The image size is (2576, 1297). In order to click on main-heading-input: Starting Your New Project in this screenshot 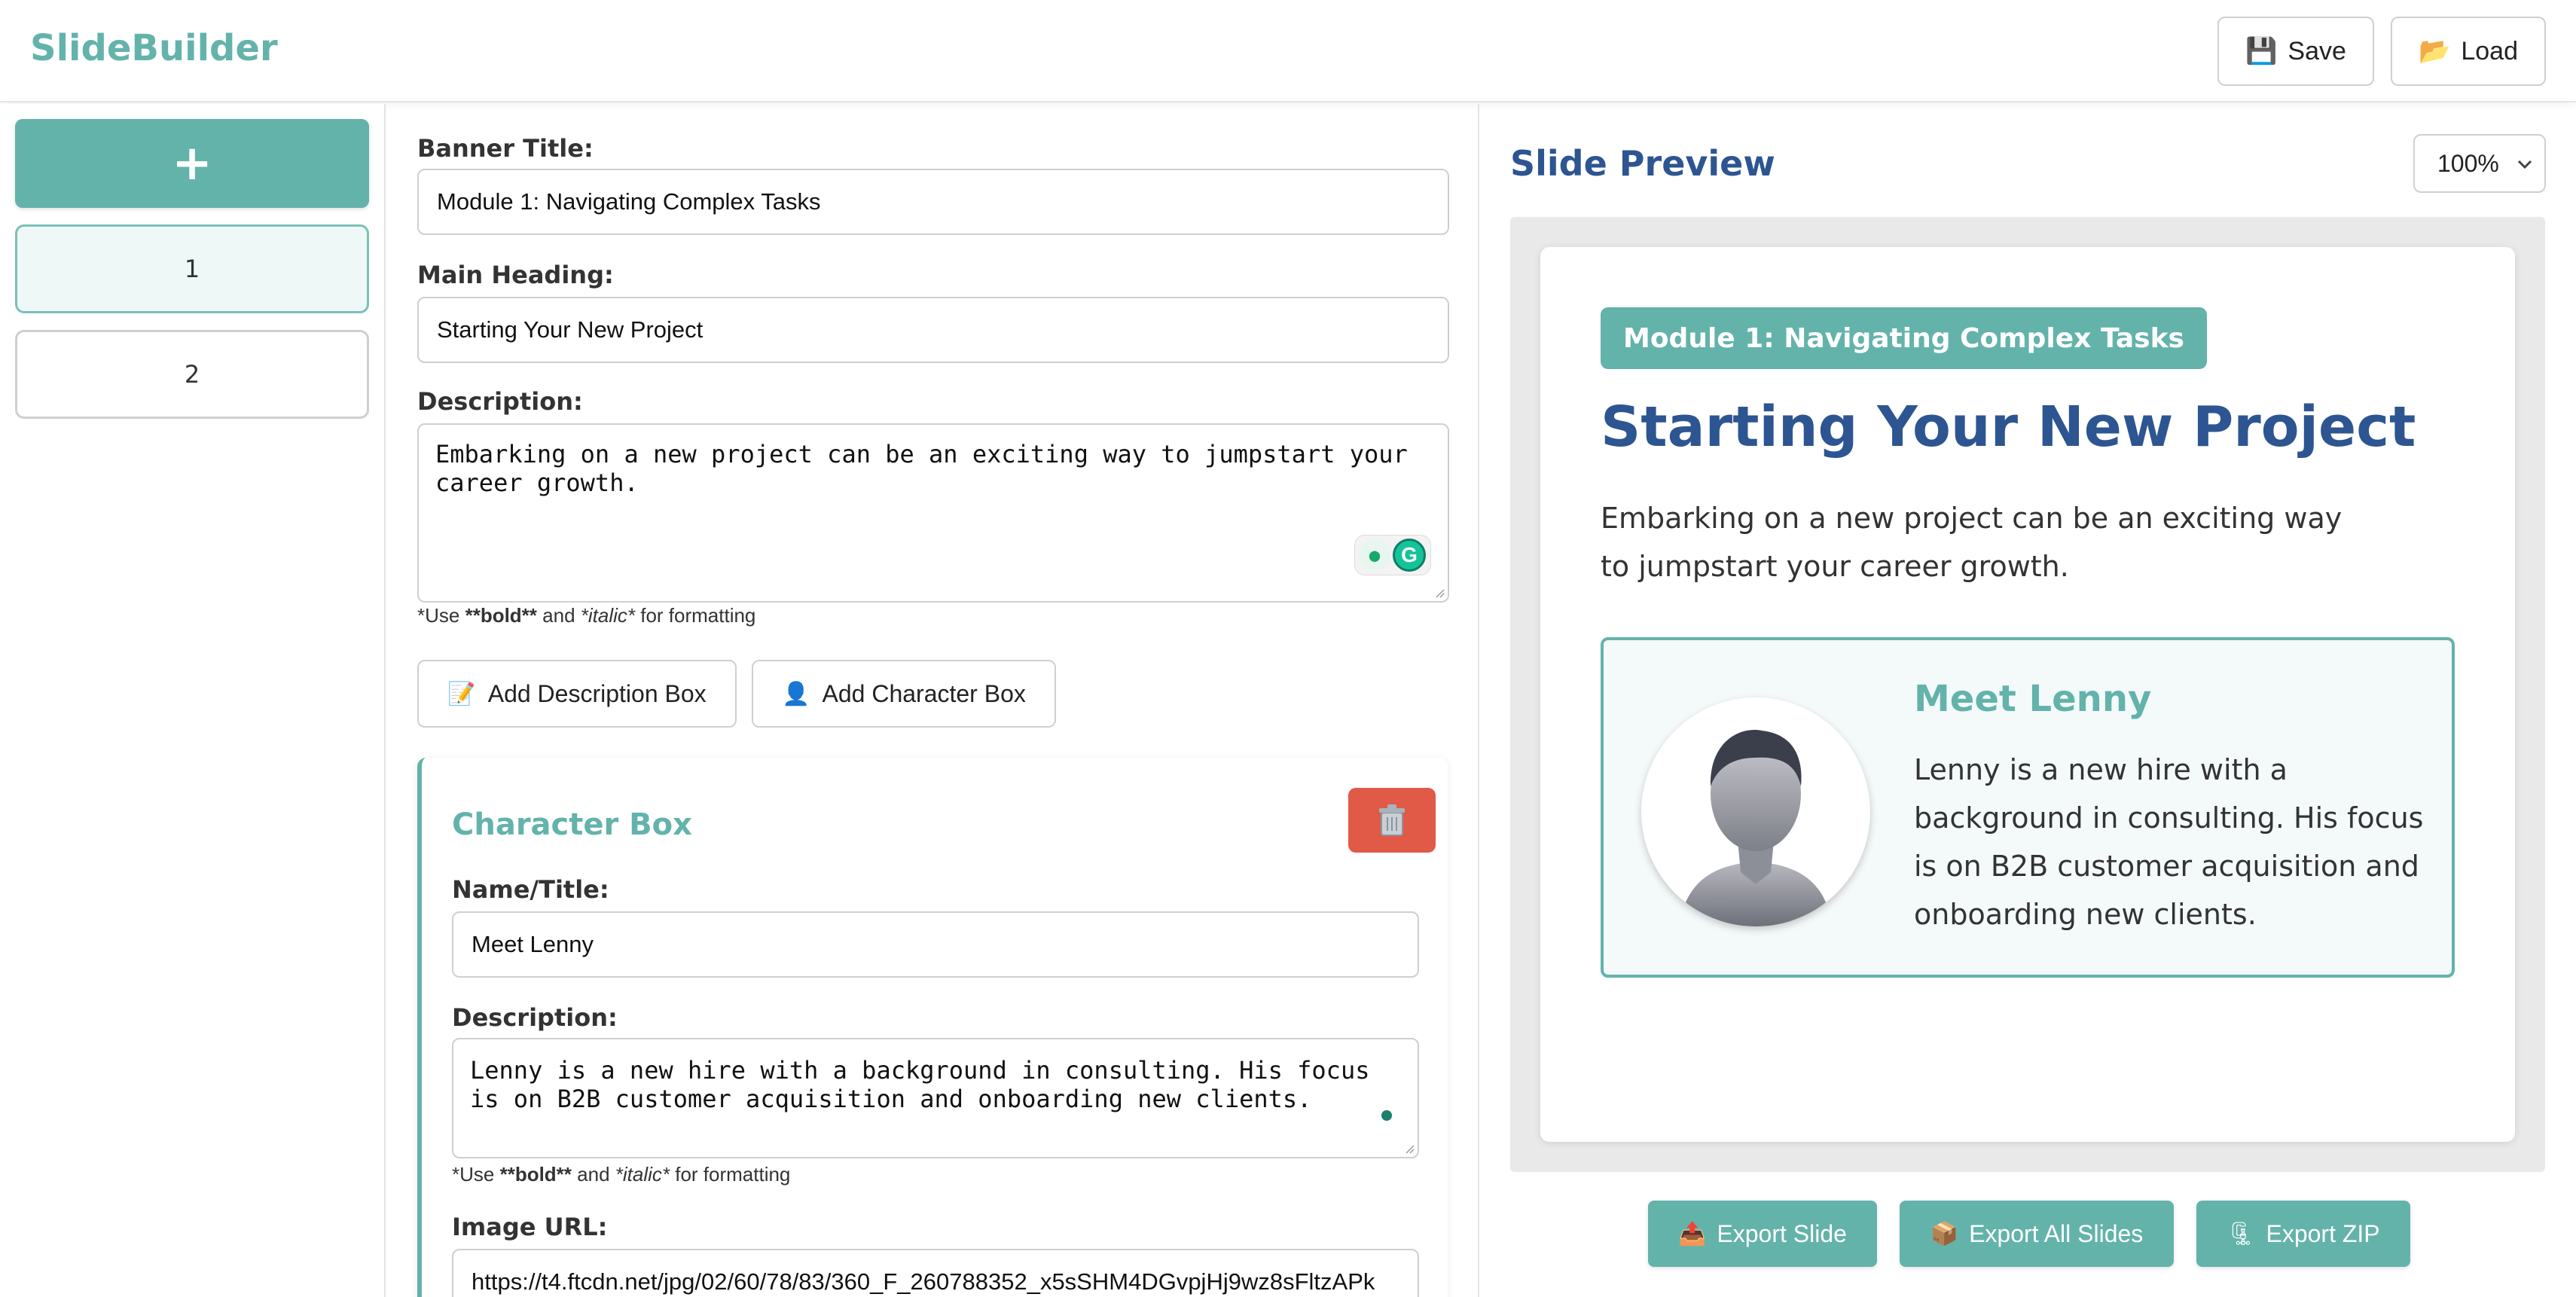, I will do `click(933, 330)`.